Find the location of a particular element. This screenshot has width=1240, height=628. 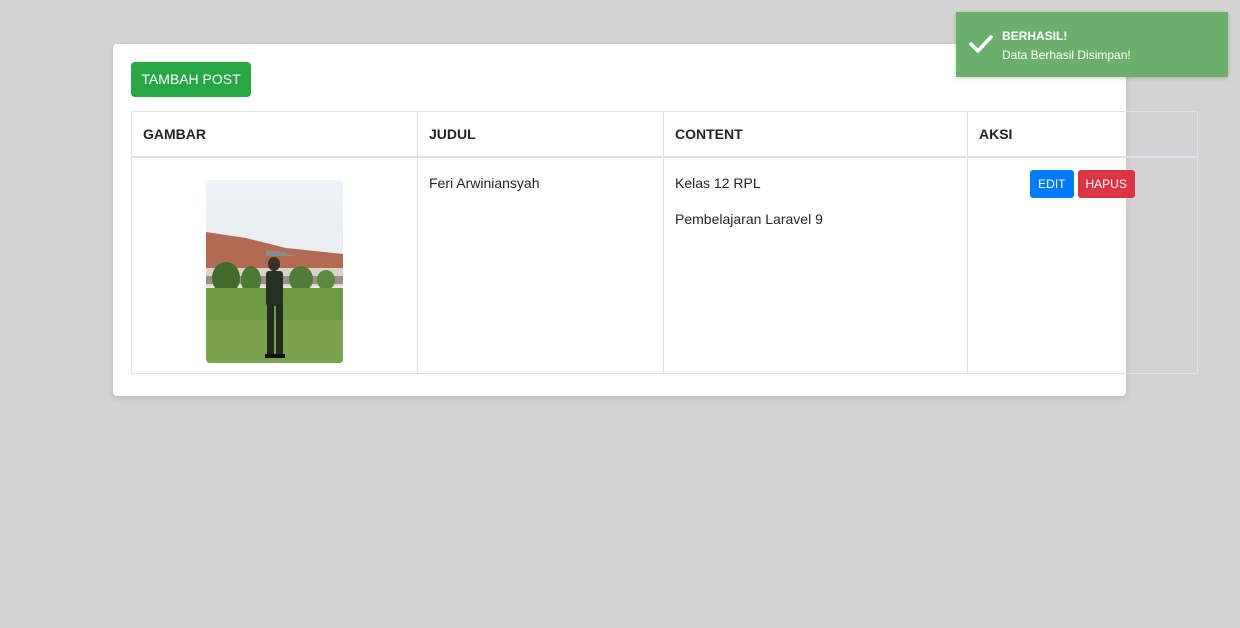

header-judul: JUDUL is located at coordinates (540, 134).